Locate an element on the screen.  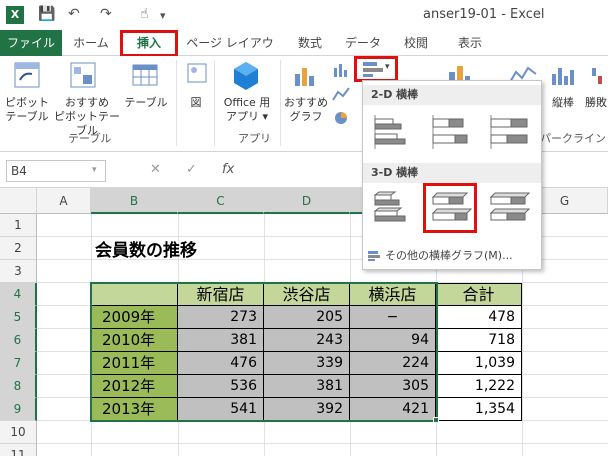
year-cell: 2012年 is located at coordinates (134, 386).